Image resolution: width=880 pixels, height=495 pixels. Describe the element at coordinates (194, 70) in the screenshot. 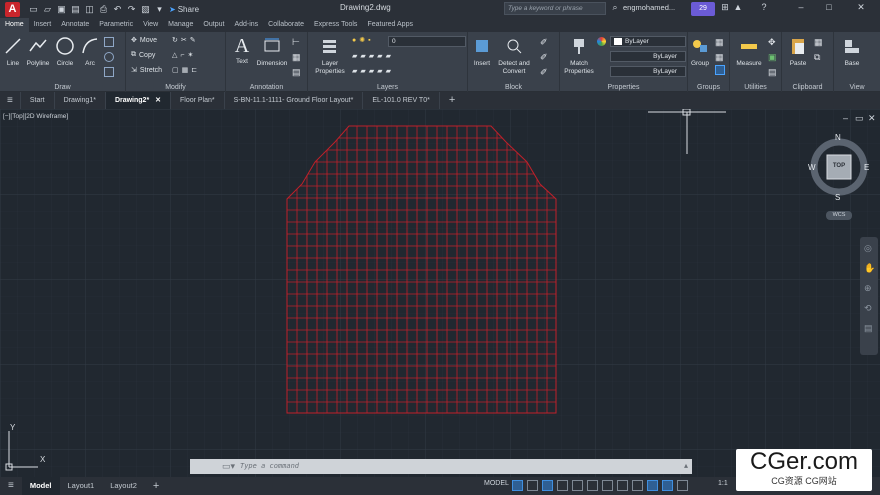

I see `offset-icon: ⊏` at that location.